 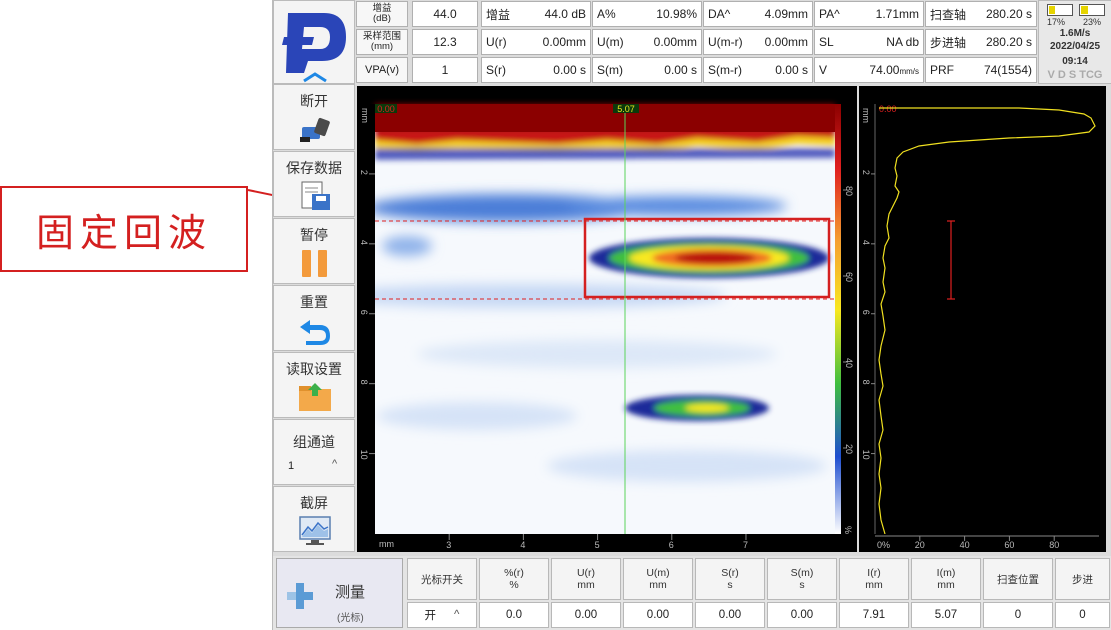 I want to click on color-scale-bar, so click(x=838, y=319).